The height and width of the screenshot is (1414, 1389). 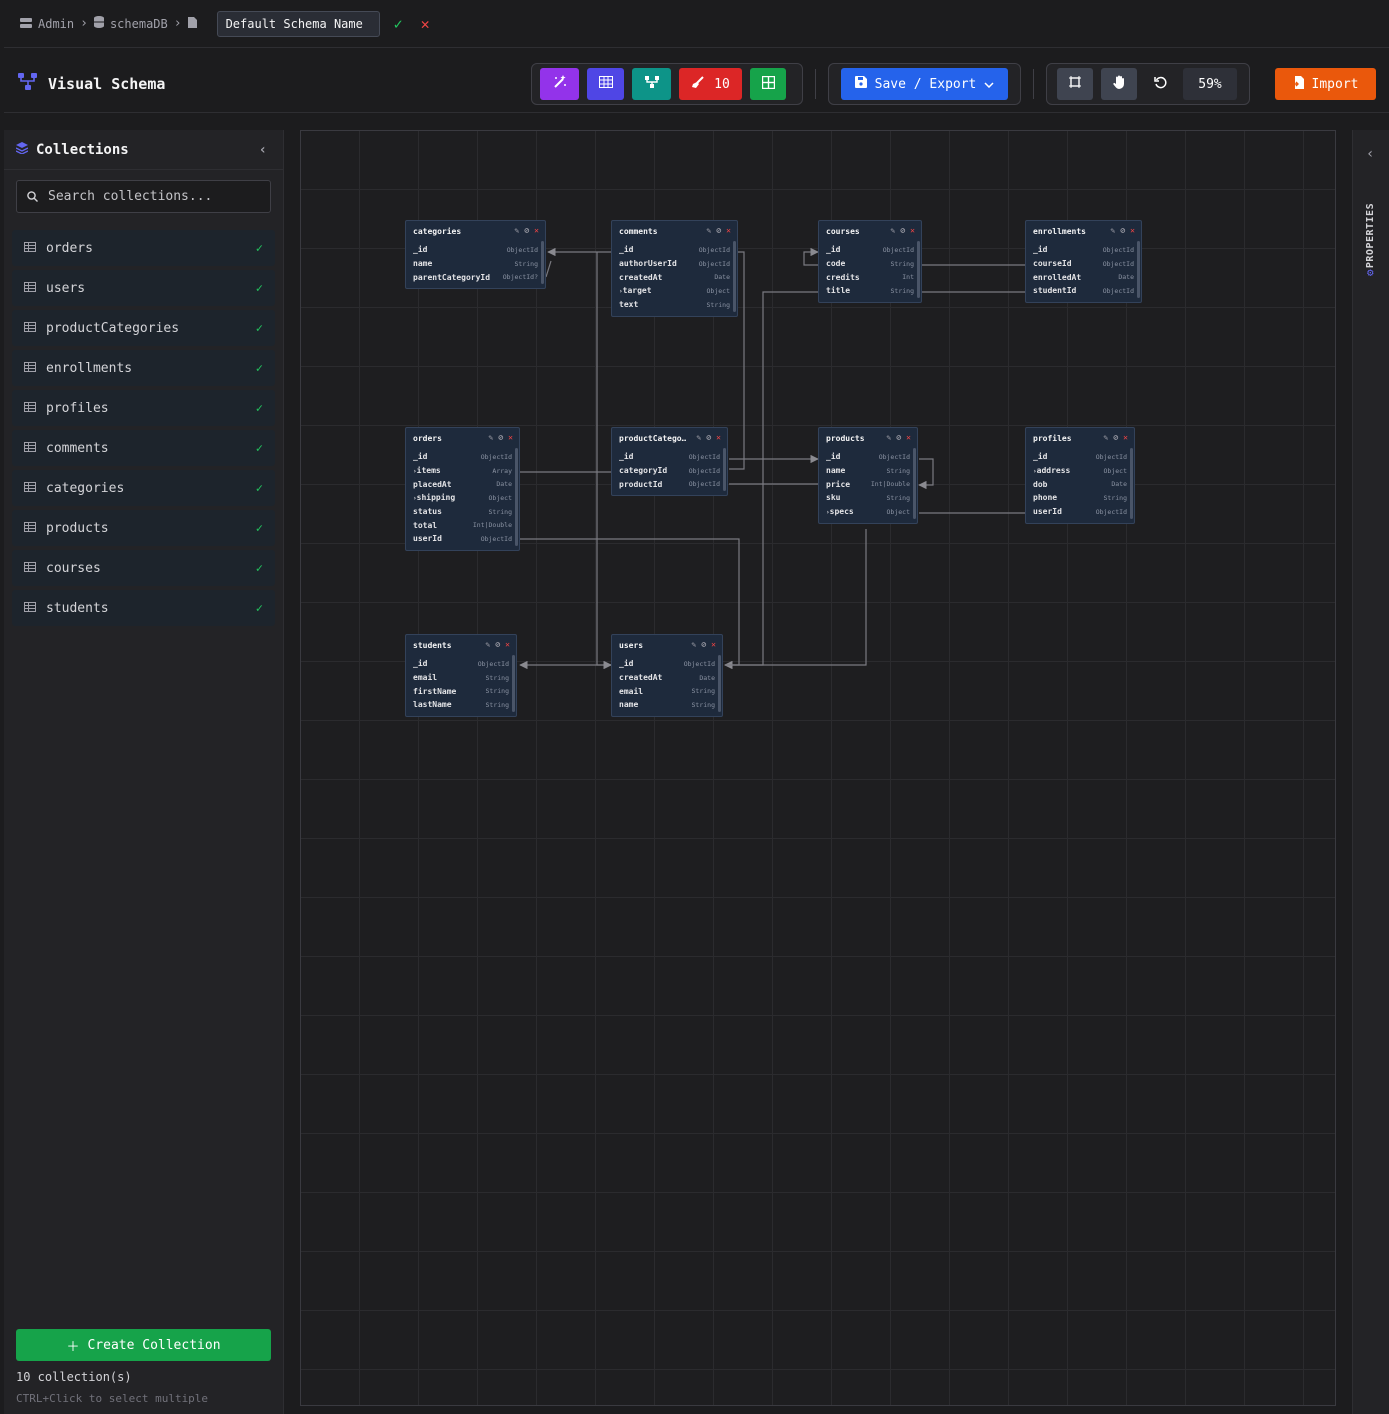 I want to click on collection-item-enrollments: enrollments ✓, so click(x=143, y=368).